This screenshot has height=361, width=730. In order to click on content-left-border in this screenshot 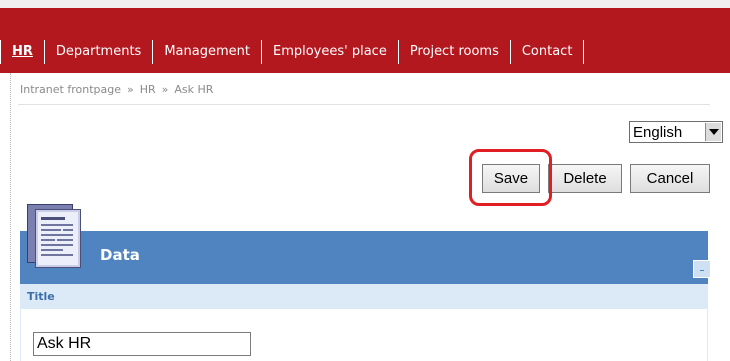, I will do `click(10, 217)`.